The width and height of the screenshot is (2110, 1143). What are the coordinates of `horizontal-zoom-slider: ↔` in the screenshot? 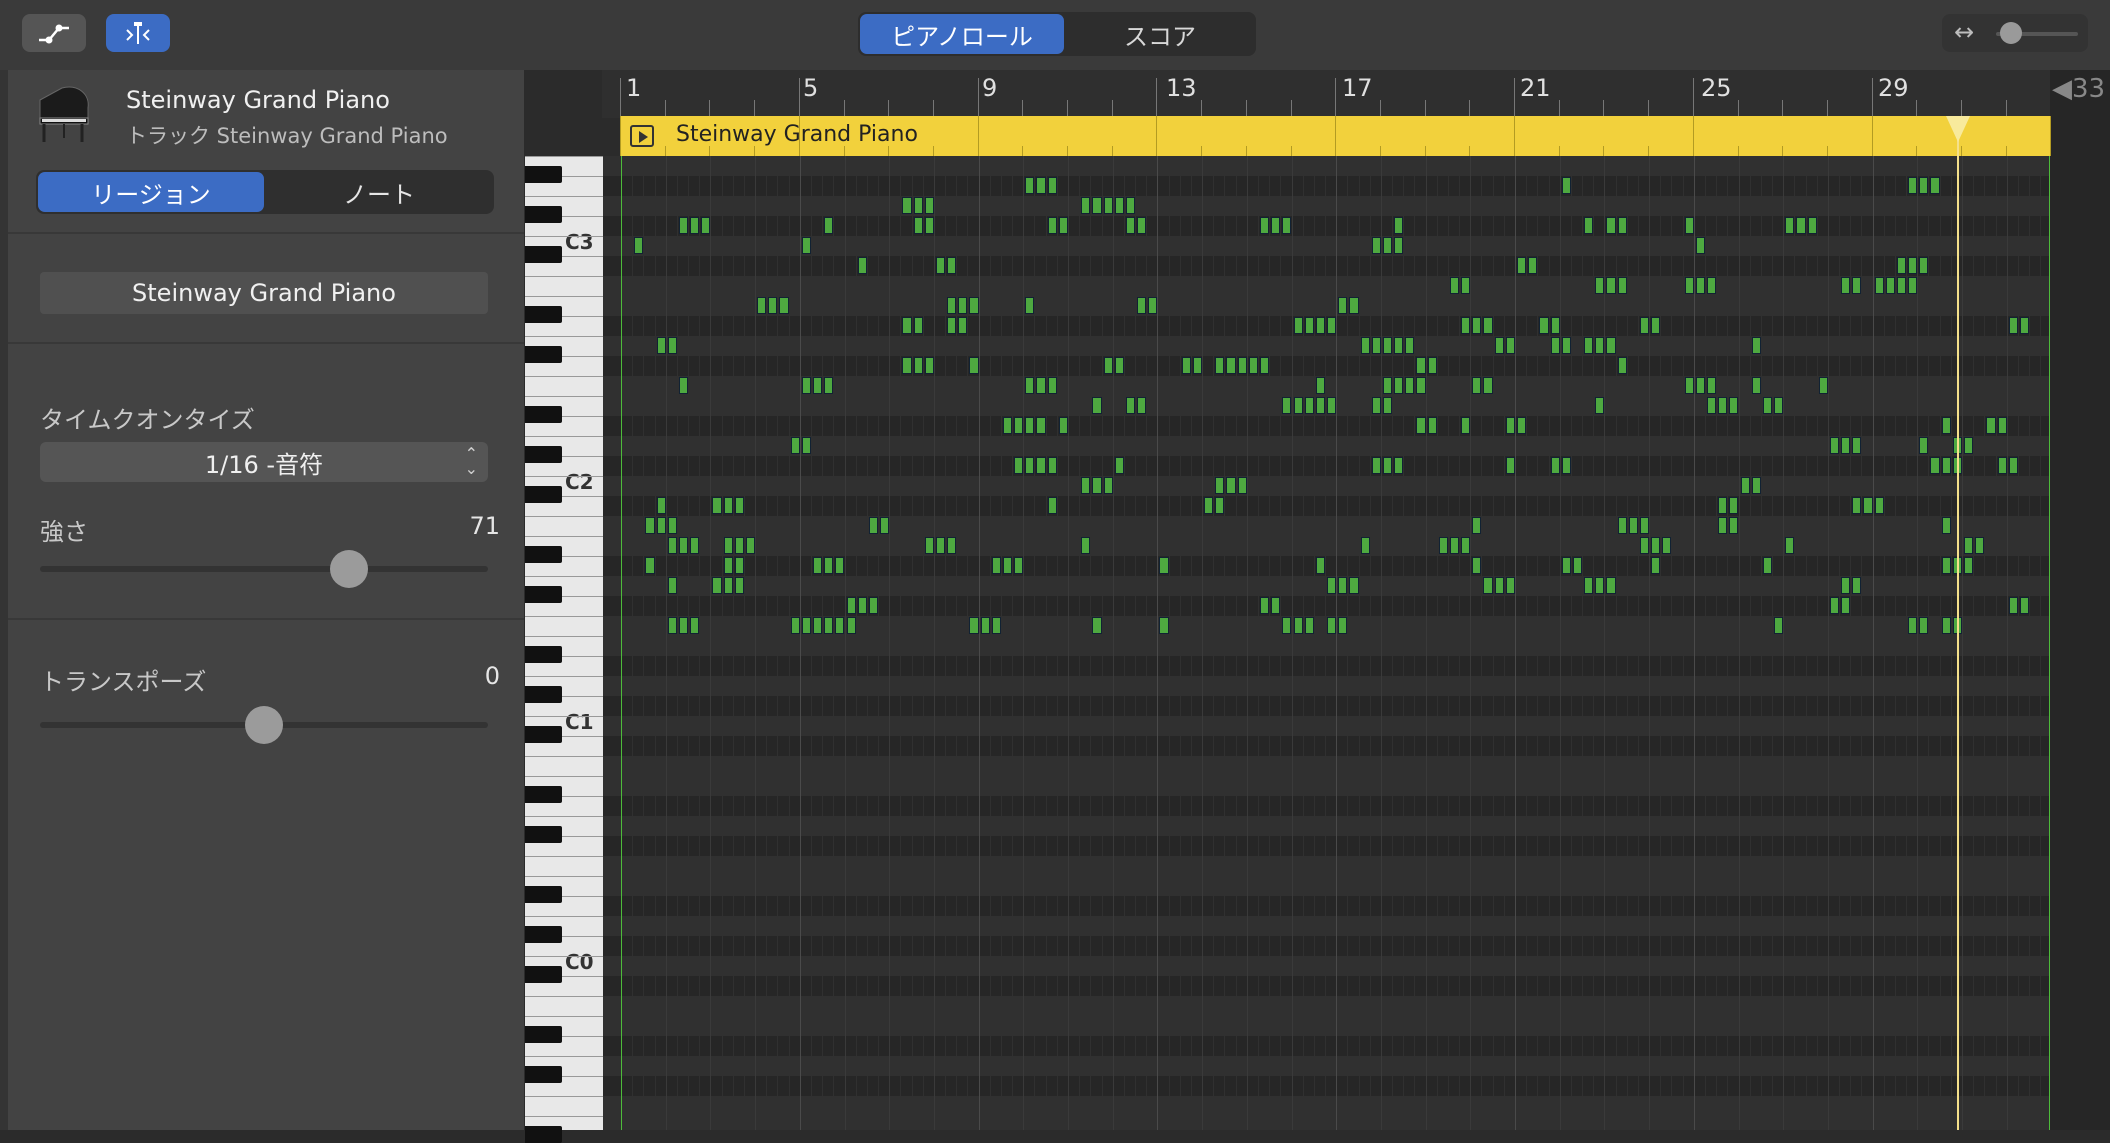 It's located at (2015, 33).